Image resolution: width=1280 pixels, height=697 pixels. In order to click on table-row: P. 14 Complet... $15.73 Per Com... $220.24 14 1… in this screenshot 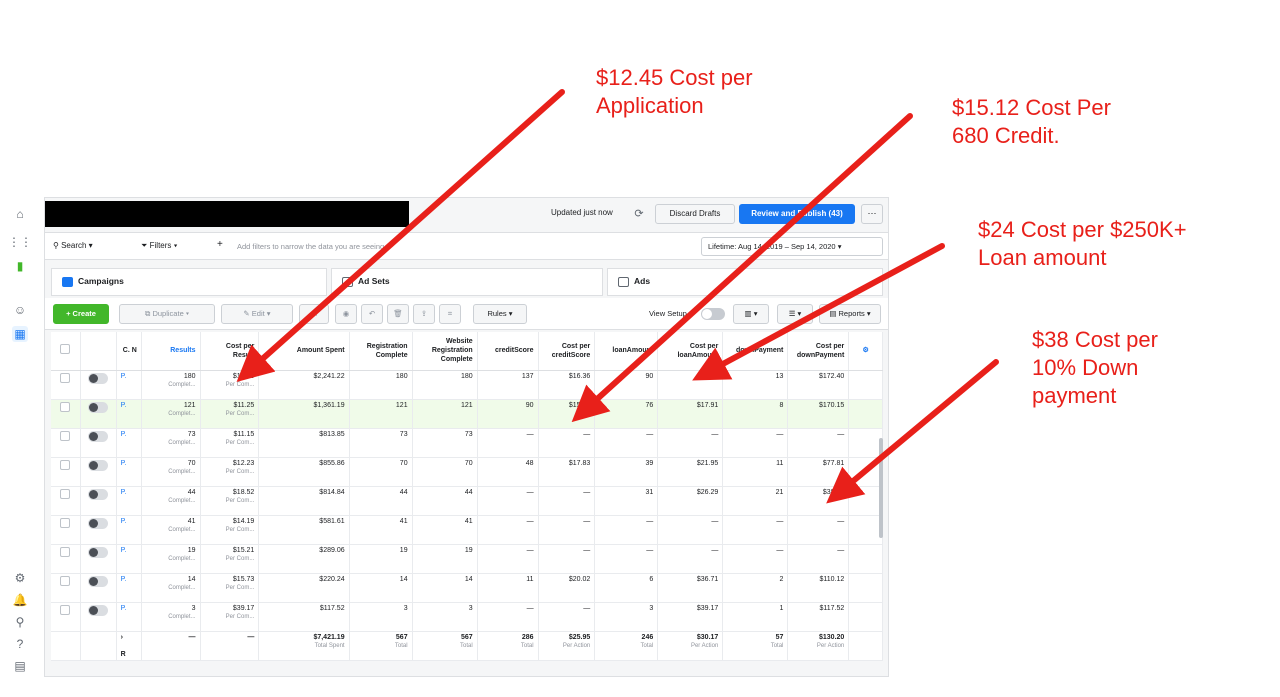, I will do `click(467, 588)`.